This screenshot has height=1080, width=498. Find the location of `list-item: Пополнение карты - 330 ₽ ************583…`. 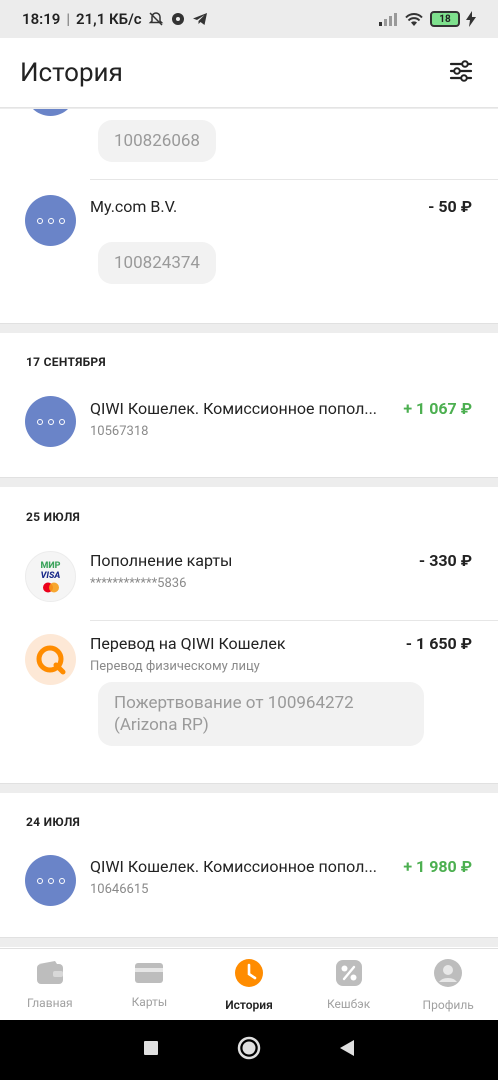

list-item: Пополнение карты - 330 ₽ ************583… is located at coordinates (249, 571).